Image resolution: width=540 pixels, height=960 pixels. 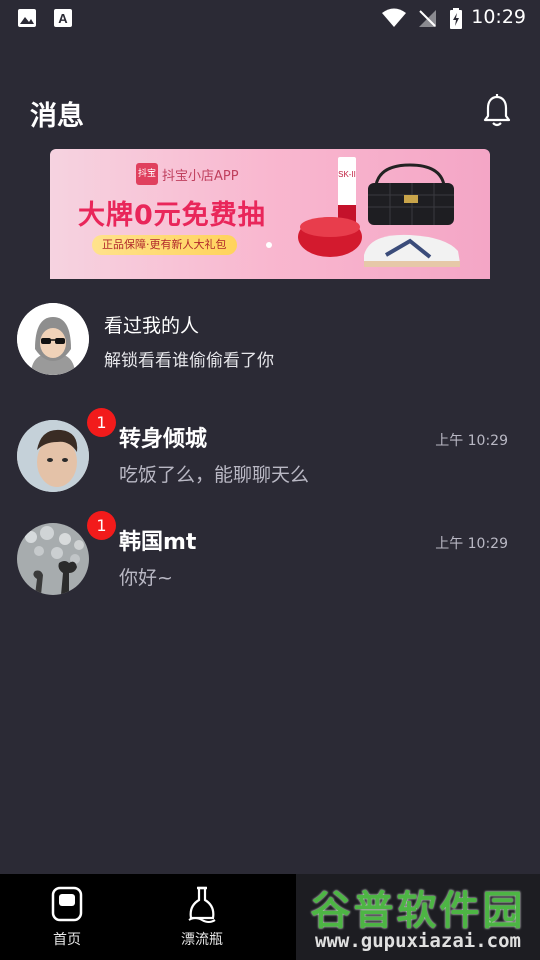 I want to click on home-icon, so click(x=67, y=904).